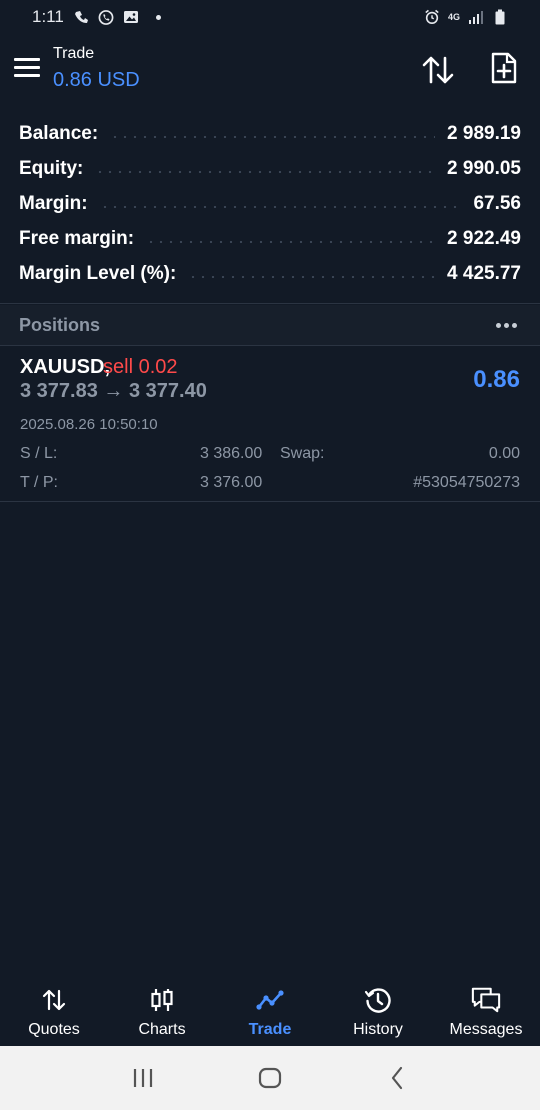  Describe the element at coordinates (27, 59) in the screenshot. I see `menu-icon` at that location.